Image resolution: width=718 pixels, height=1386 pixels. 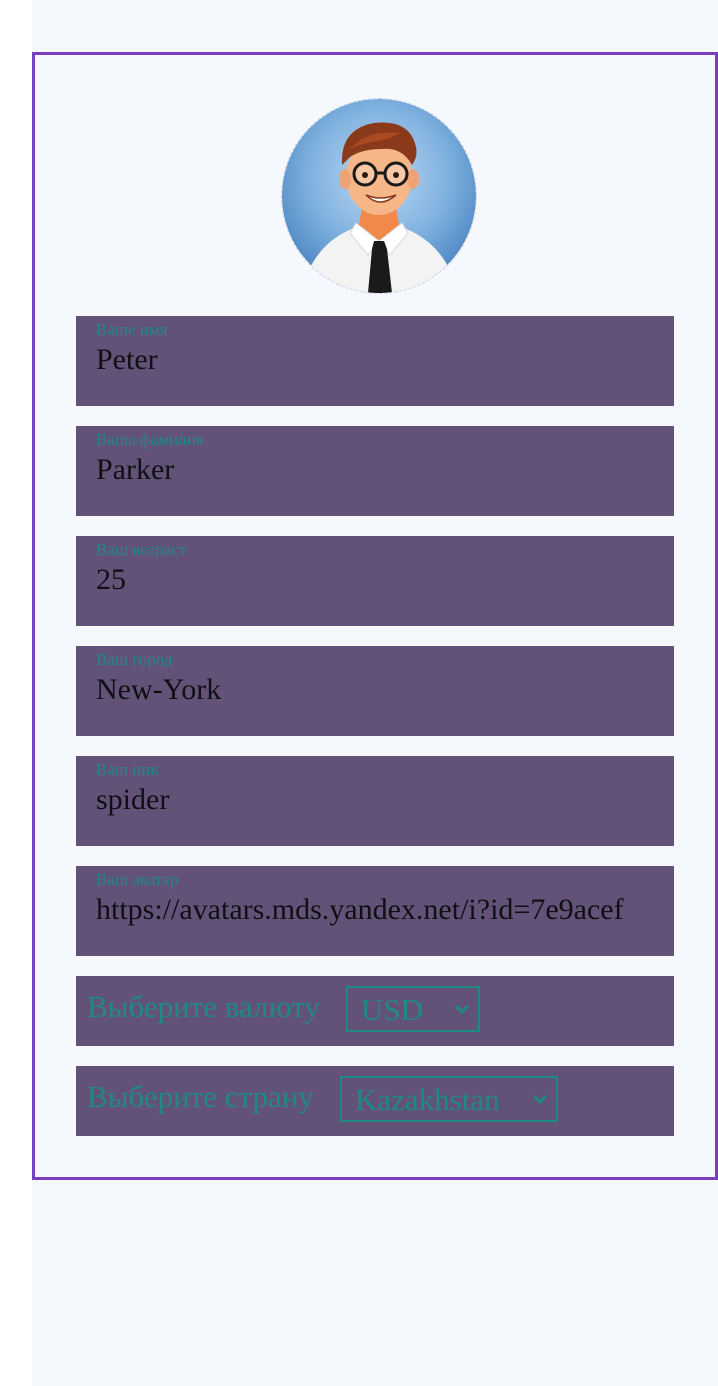 I want to click on avatar-icon, so click(x=379, y=196).